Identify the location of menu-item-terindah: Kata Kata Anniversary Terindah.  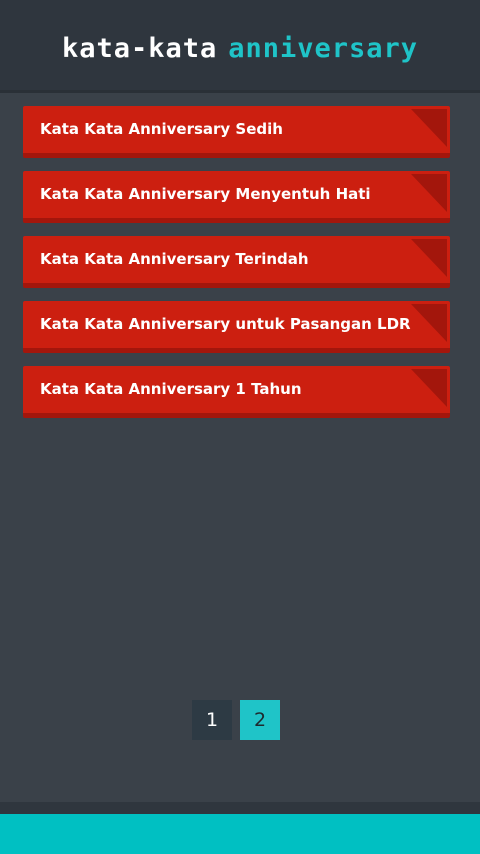
(236, 262).